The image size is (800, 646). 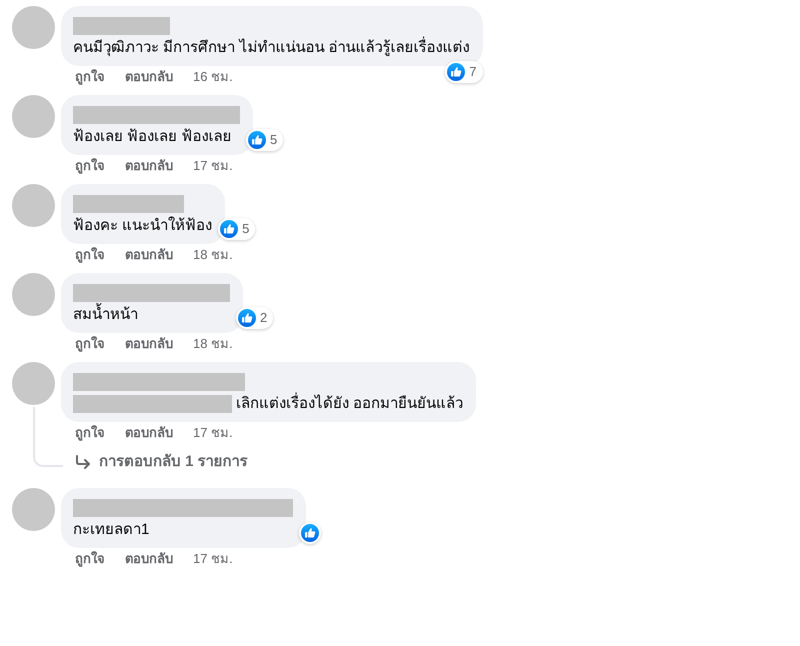 What do you see at coordinates (350, 404) in the screenshot?
I see `comment-text: เลิกแต่งเรื่องได้ยัง ออกมายืนยันแล้ว` at bounding box center [350, 404].